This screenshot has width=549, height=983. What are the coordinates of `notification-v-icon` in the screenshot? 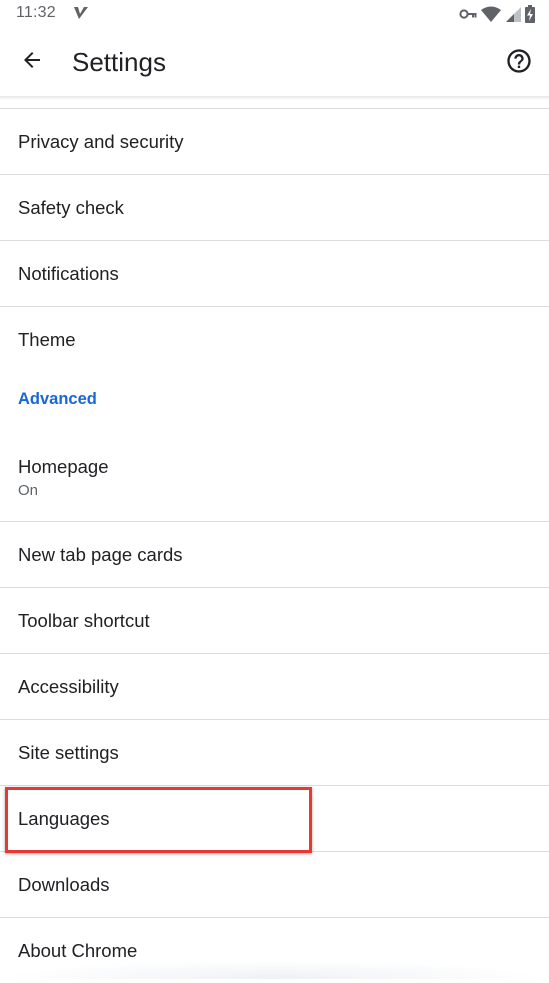 It's located at (81, 13).